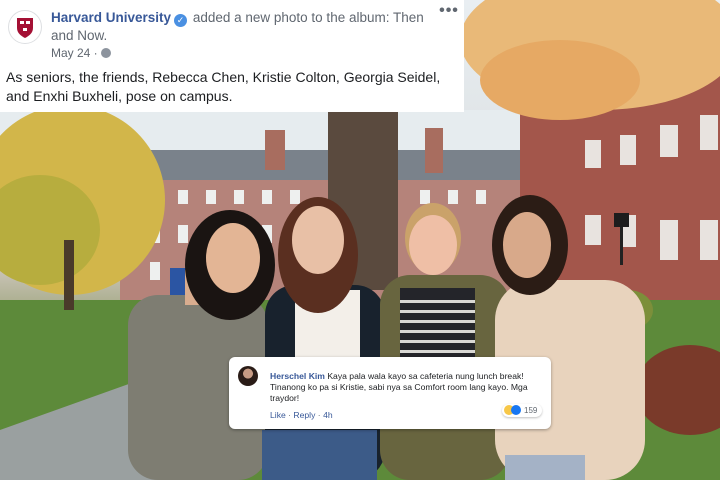 This screenshot has height=480, width=720. Describe the element at coordinates (278, 415) in the screenshot. I see `like-comment-button: Like` at that location.